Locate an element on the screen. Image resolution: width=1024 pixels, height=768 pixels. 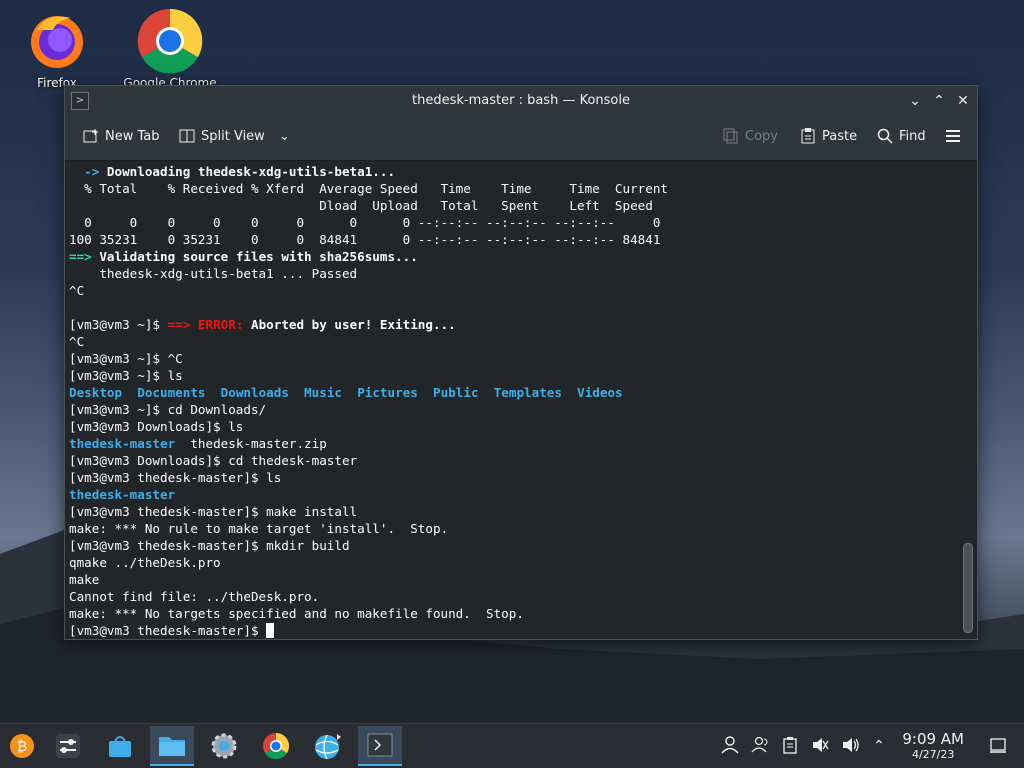
chrome-task is located at coordinates (276, 746).